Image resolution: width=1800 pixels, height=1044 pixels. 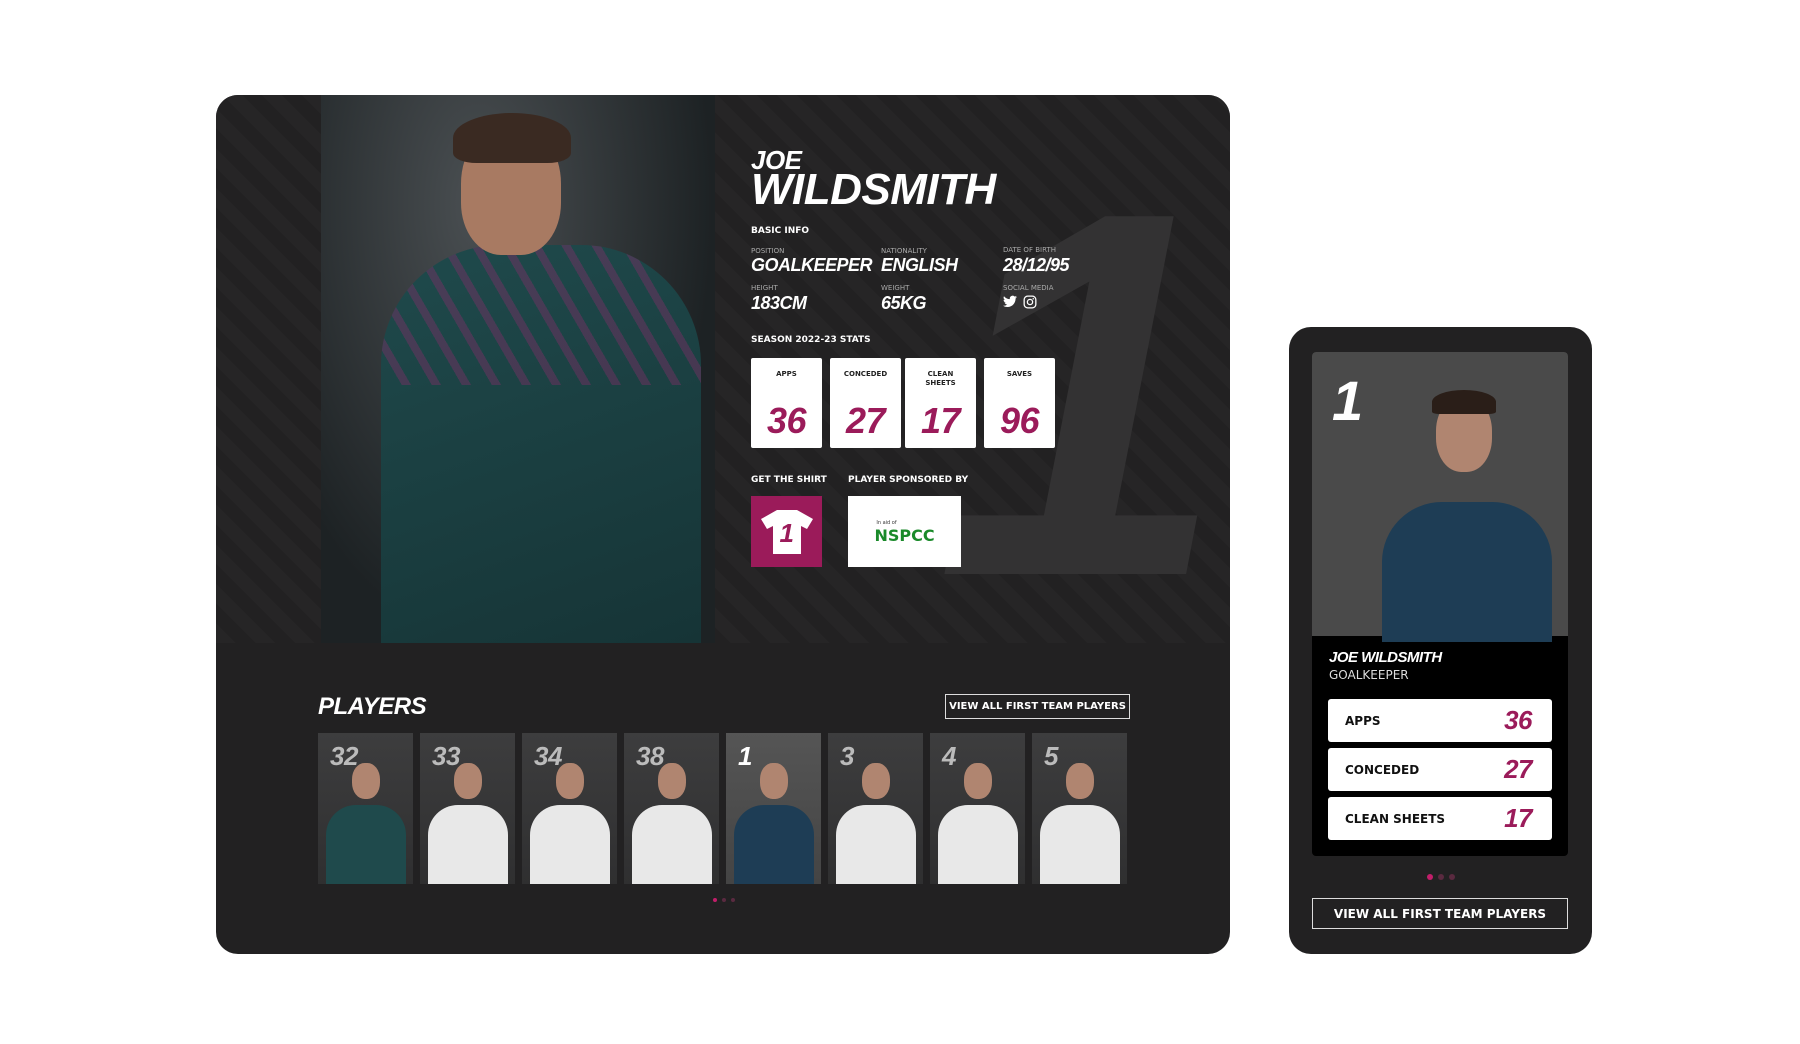 I want to click on stat-row-apps: APPS 36, so click(x=1440, y=720).